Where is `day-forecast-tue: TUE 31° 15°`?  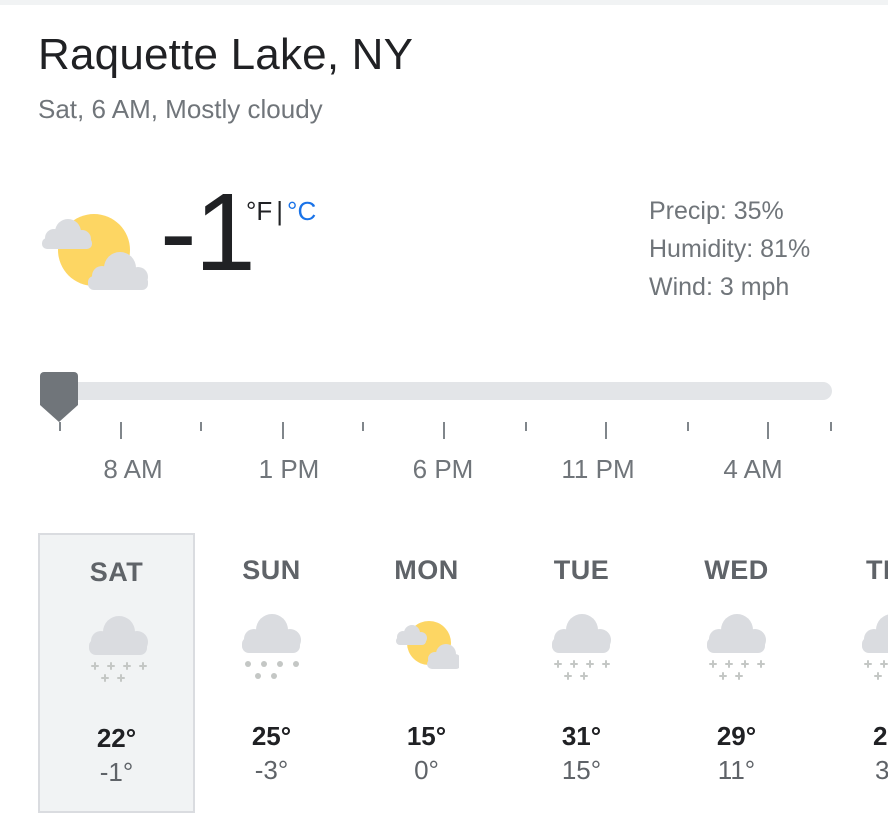 day-forecast-tue: TUE 31° 15° is located at coordinates (581, 673).